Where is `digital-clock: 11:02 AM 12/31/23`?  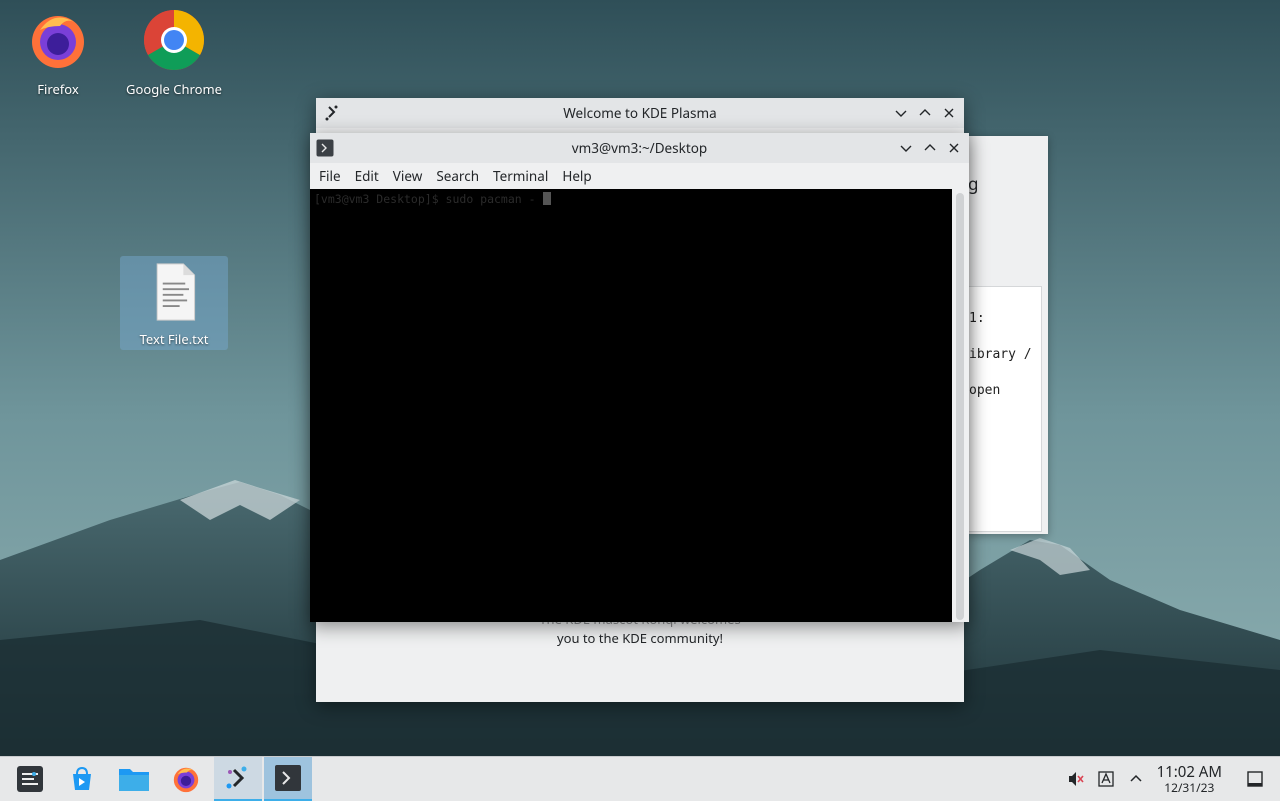
digital-clock: 11:02 AM 12/31/23 is located at coordinates (1189, 778).